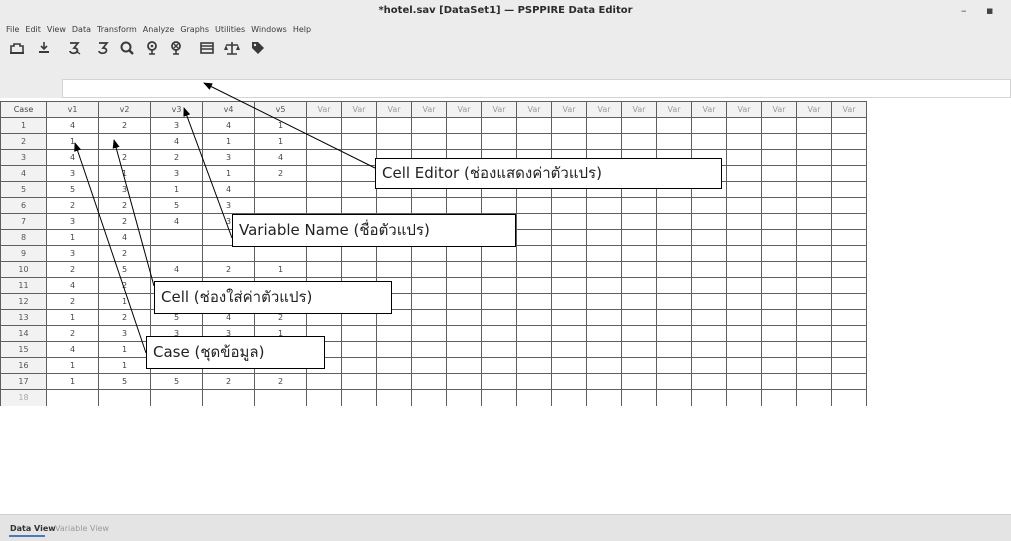 Image resolution: width=1011 pixels, height=541 pixels. What do you see at coordinates (23, 141) in the screenshot?
I see `case-number: 2` at bounding box center [23, 141].